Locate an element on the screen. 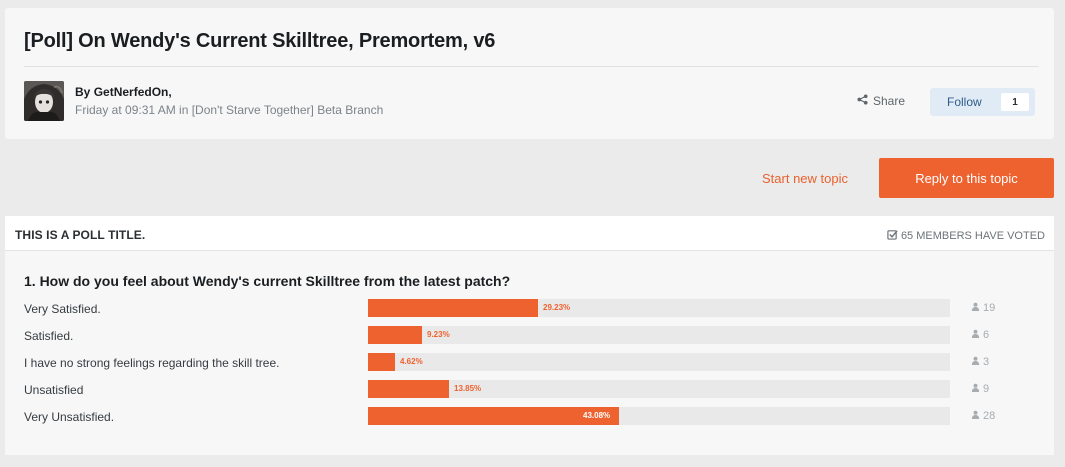 The image size is (1065, 467). choice-label: Very Satisfied. is located at coordinates (62, 309).